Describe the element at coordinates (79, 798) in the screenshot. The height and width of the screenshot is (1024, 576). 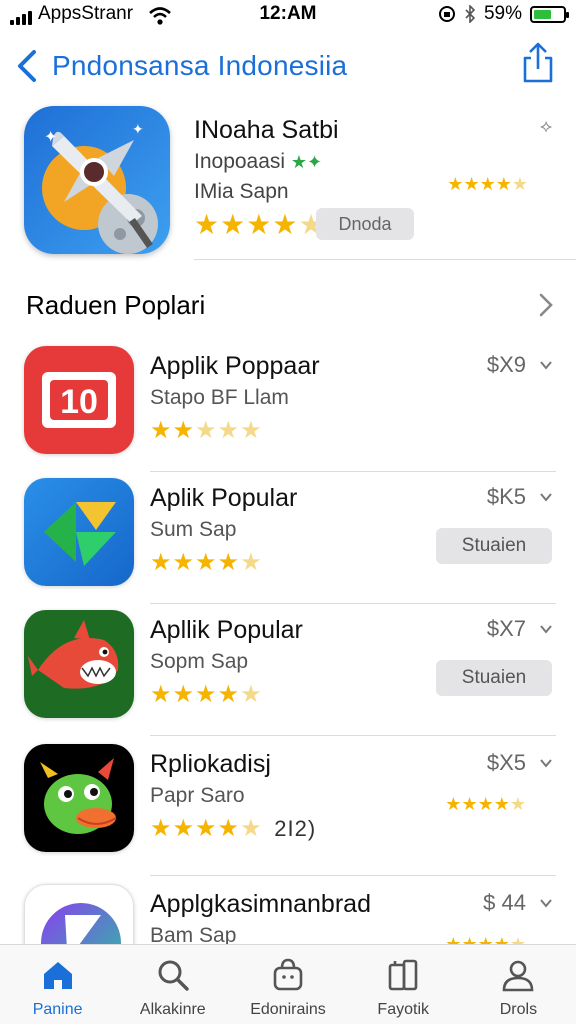
I see `dragon-app-icon` at that location.